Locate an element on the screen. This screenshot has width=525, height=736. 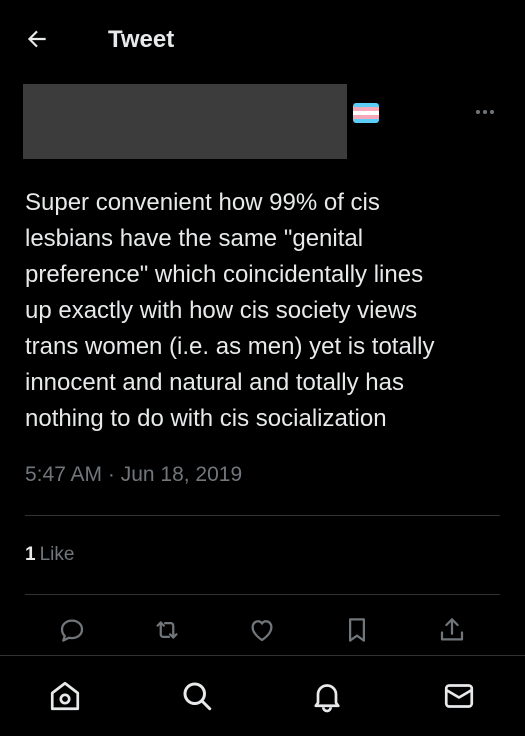
more-options-button is located at coordinates (485, 112).